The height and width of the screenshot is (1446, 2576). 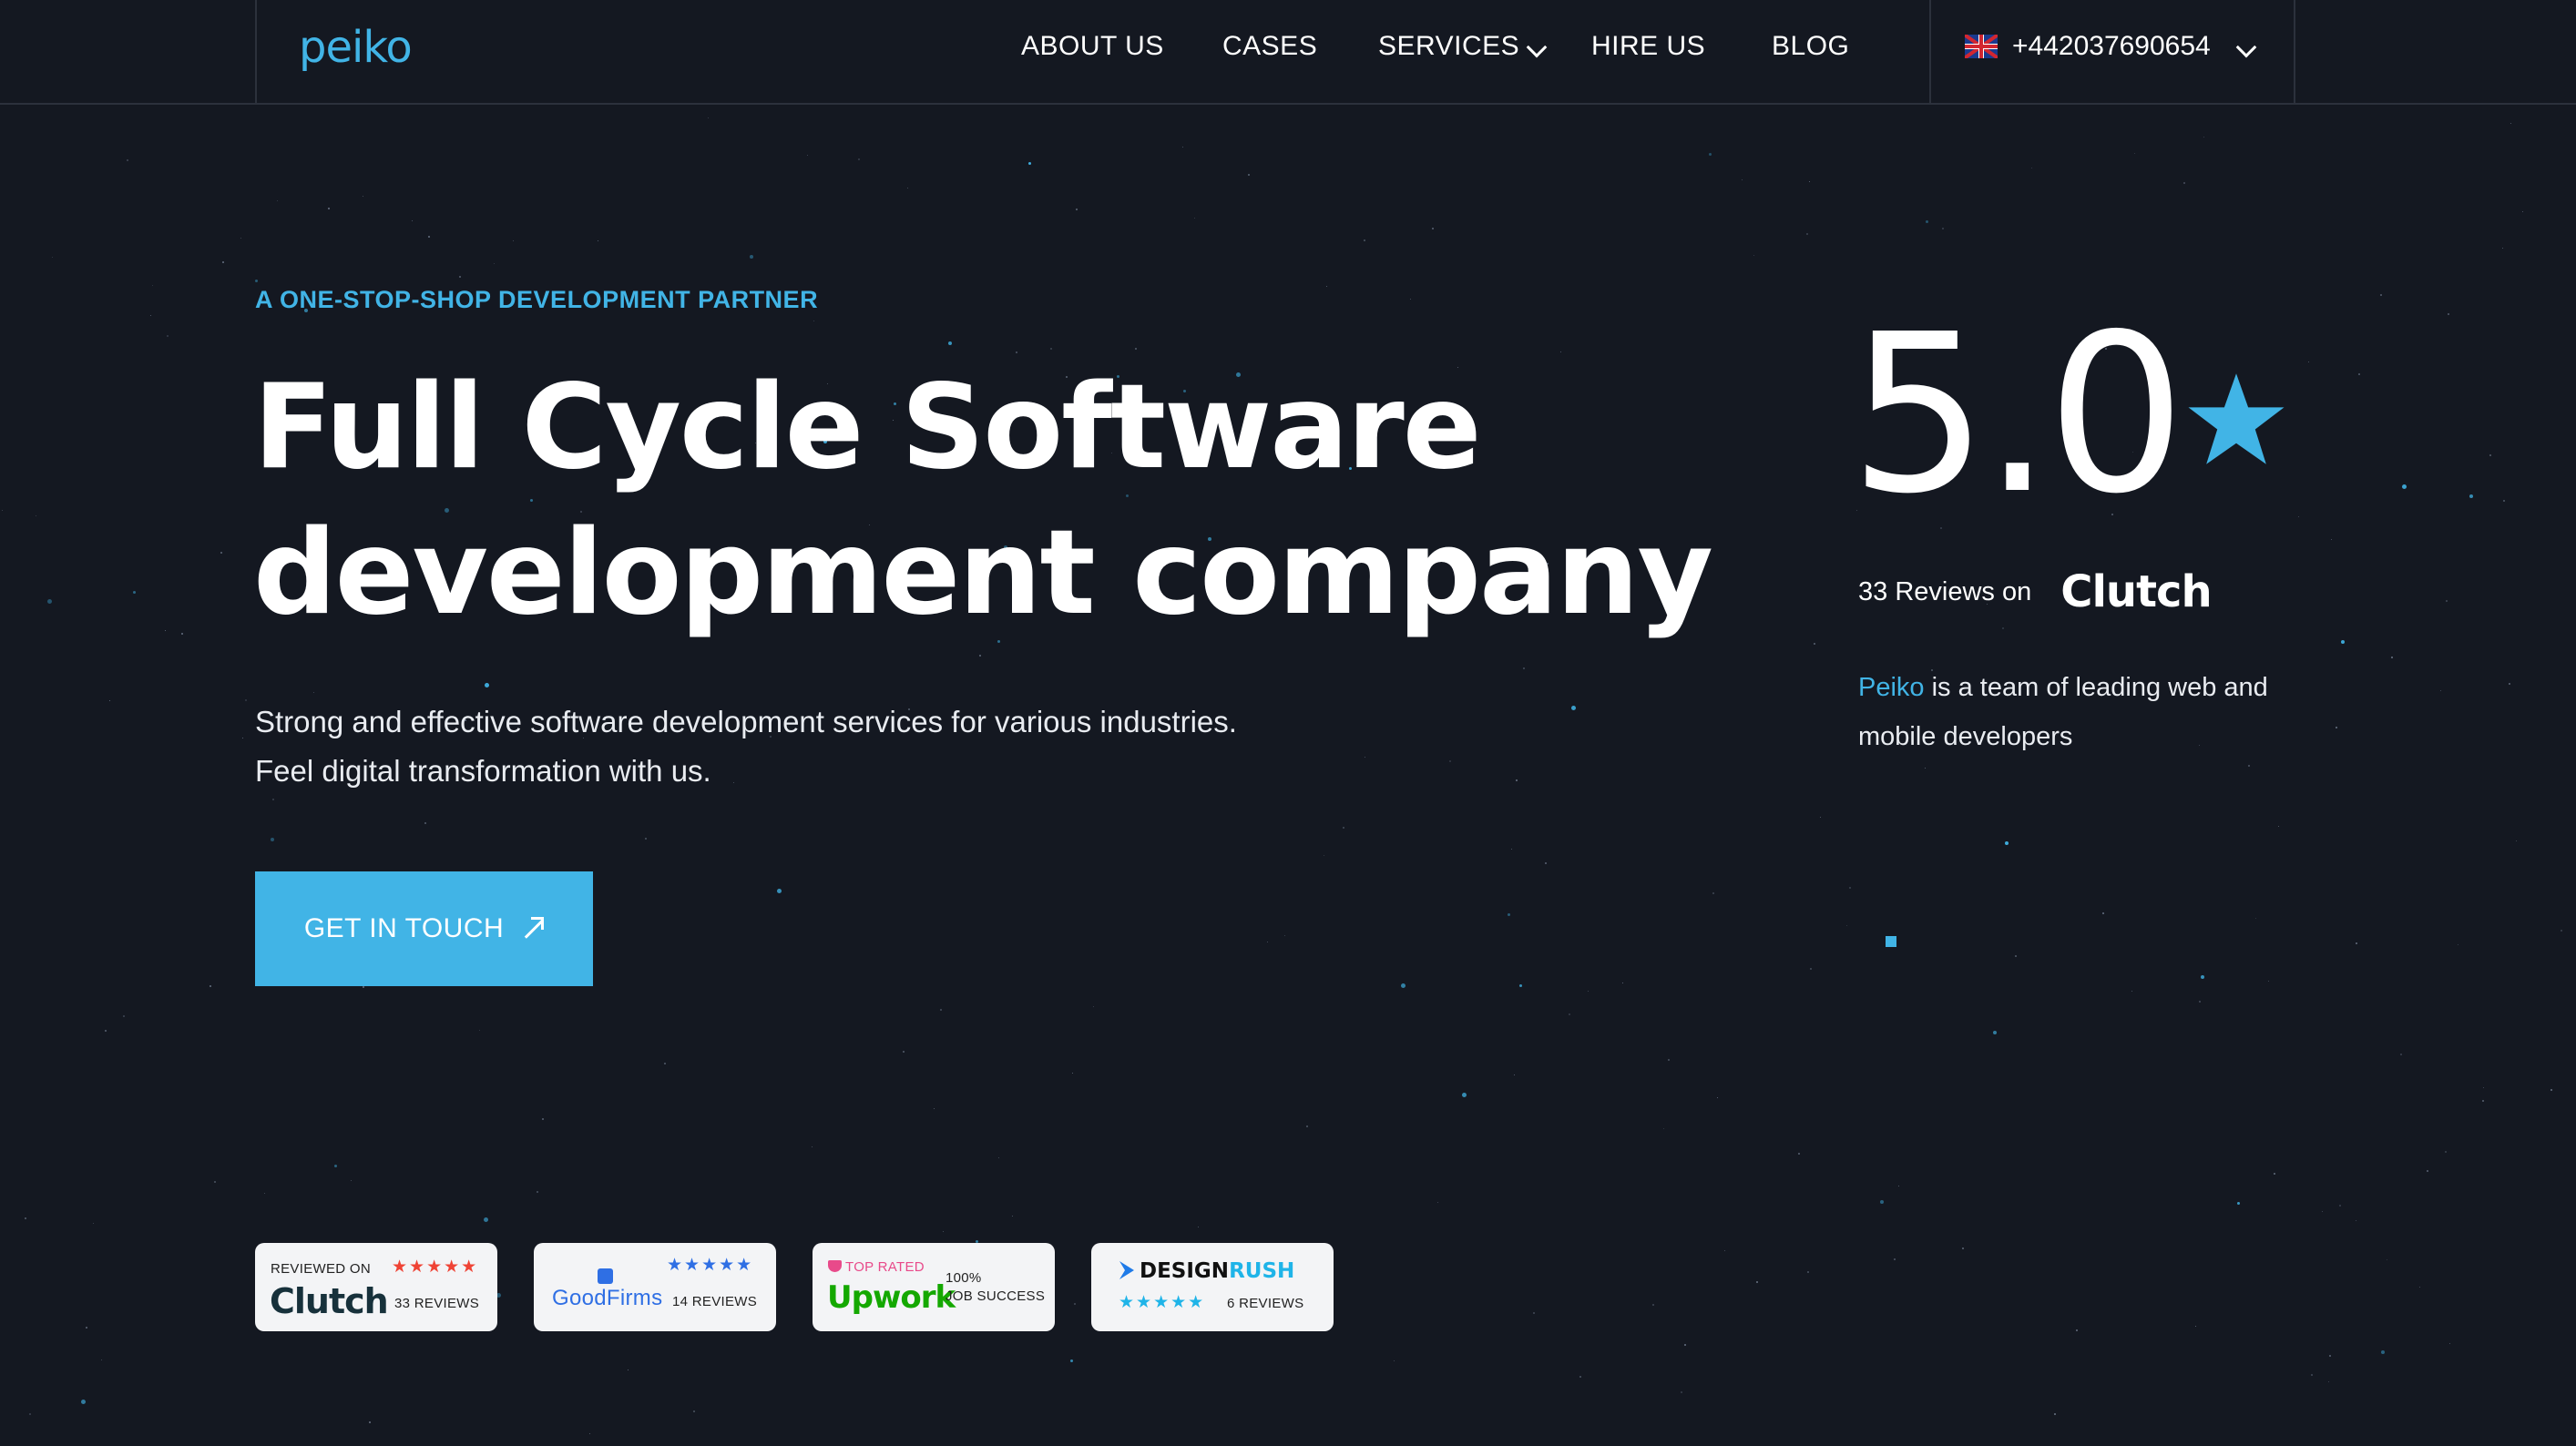 I want to click on hero-eyebrow: A ONE-STOP-SHOP DEVELOPMENT PARTNER, so click(x=537, y=299).